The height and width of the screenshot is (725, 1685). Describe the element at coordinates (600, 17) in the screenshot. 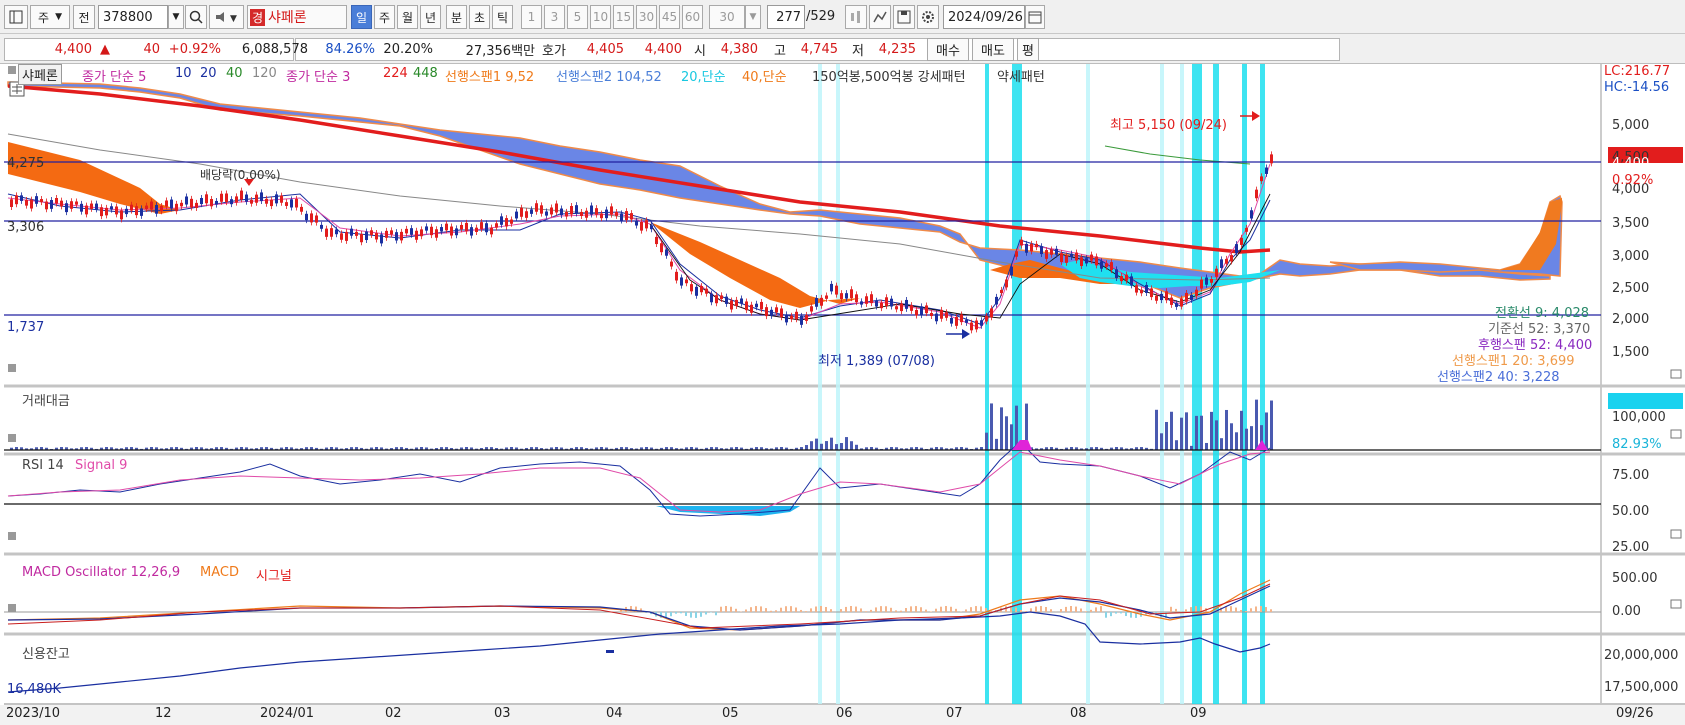

I see `interval-10: 10` at that location.